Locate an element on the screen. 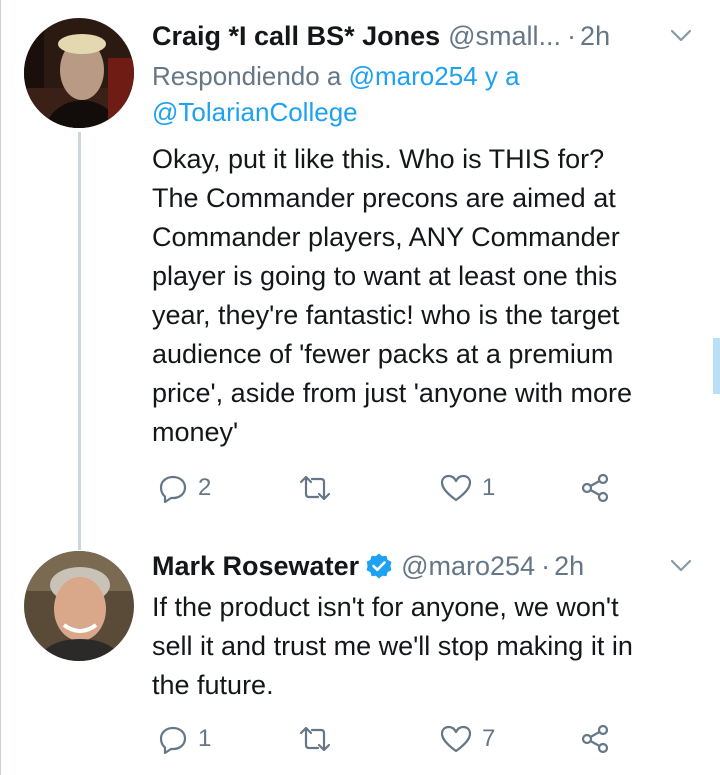  like-button: 7 is located at coordinates (467, 739).